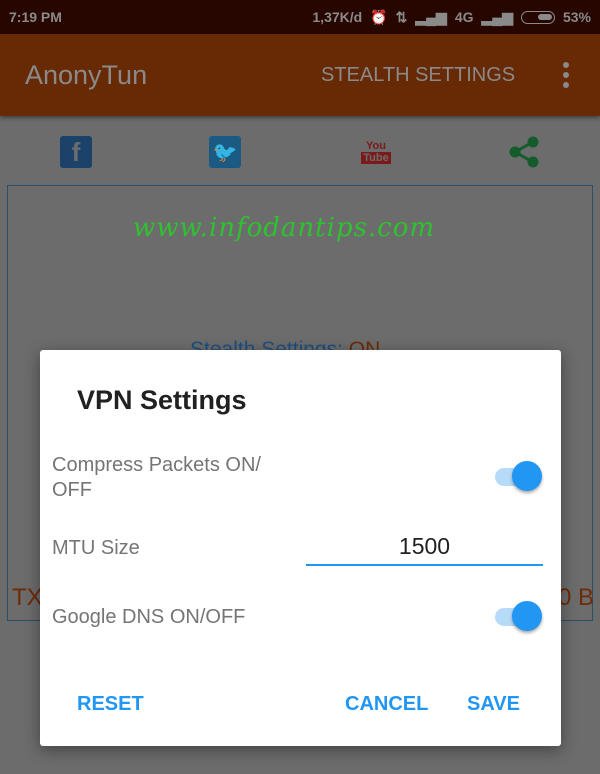 This screenshot has width=600, height=774. Describe the element at coordinates (300, 75) in the screenshot. I see `app-toolbar: AnonyTun STEALTH SETTINGS` at that location.